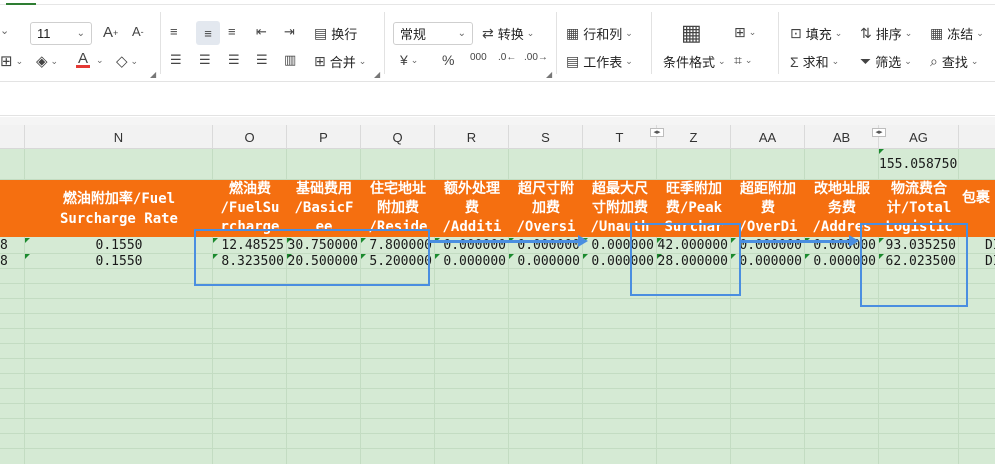 Image resolution: width=995 pixels, height=464 pixels. I want to click on align-middle-button: ≡, so click(208, 33).